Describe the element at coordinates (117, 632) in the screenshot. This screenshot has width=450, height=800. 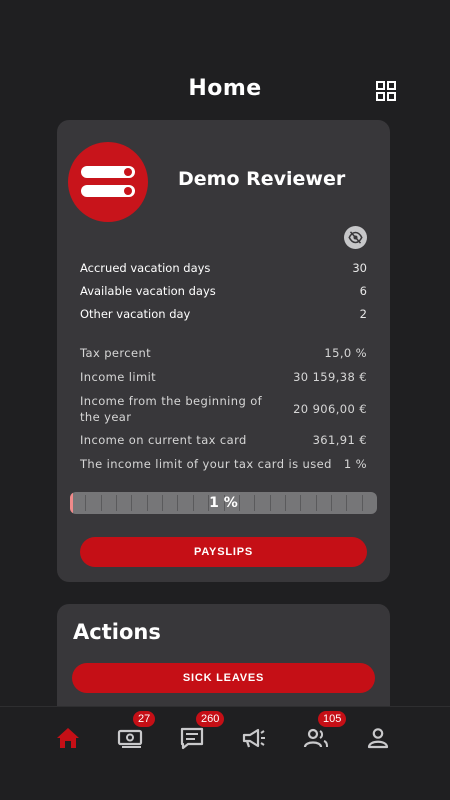
I see `actions-title: Actions` at that location.